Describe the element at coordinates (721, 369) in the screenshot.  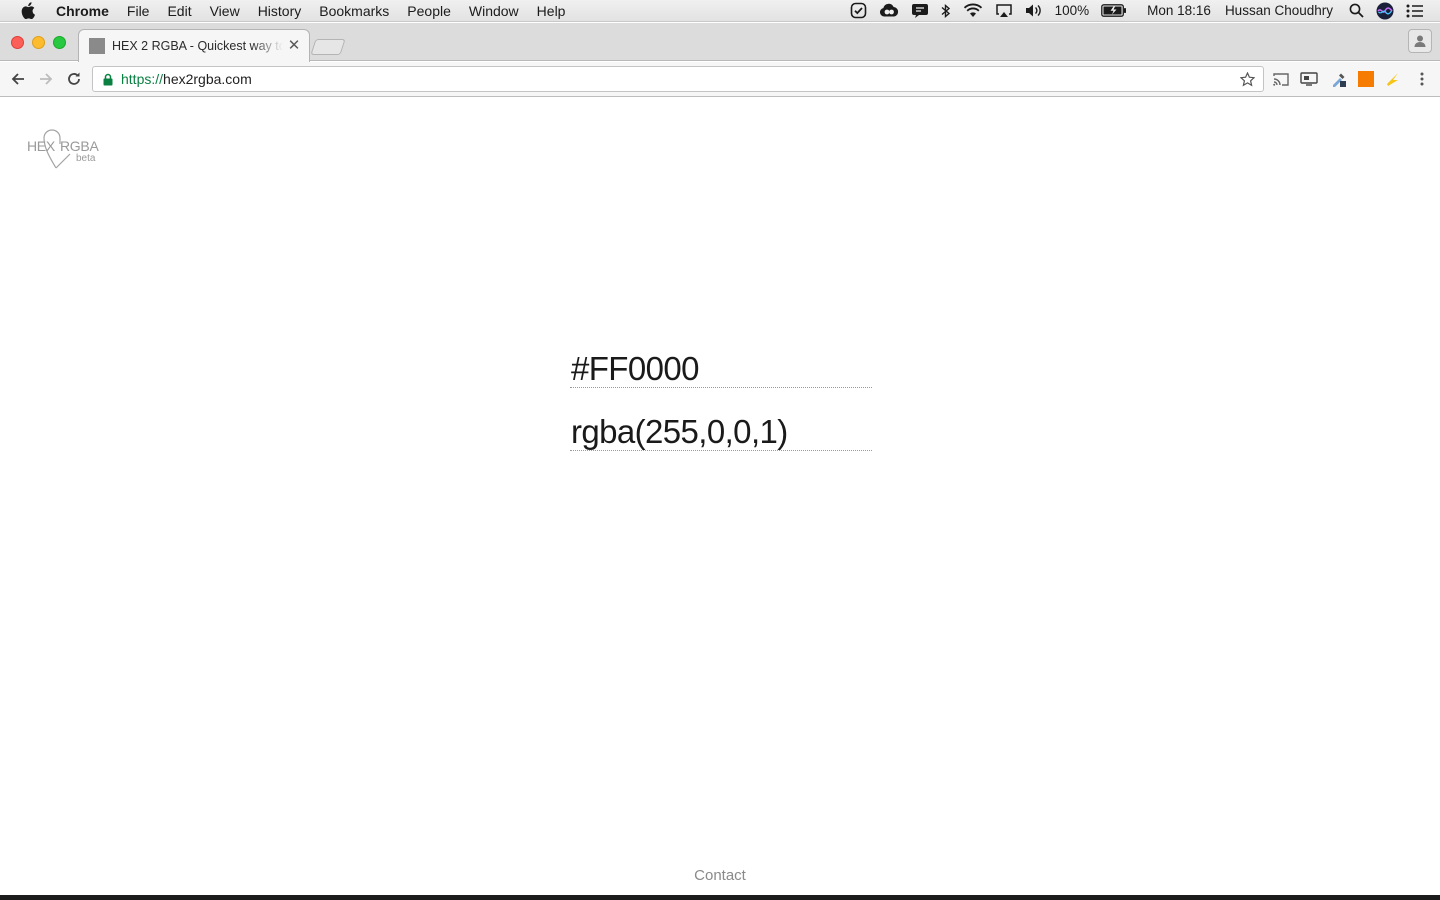
I see `hex-input: #FF0000` at that location.